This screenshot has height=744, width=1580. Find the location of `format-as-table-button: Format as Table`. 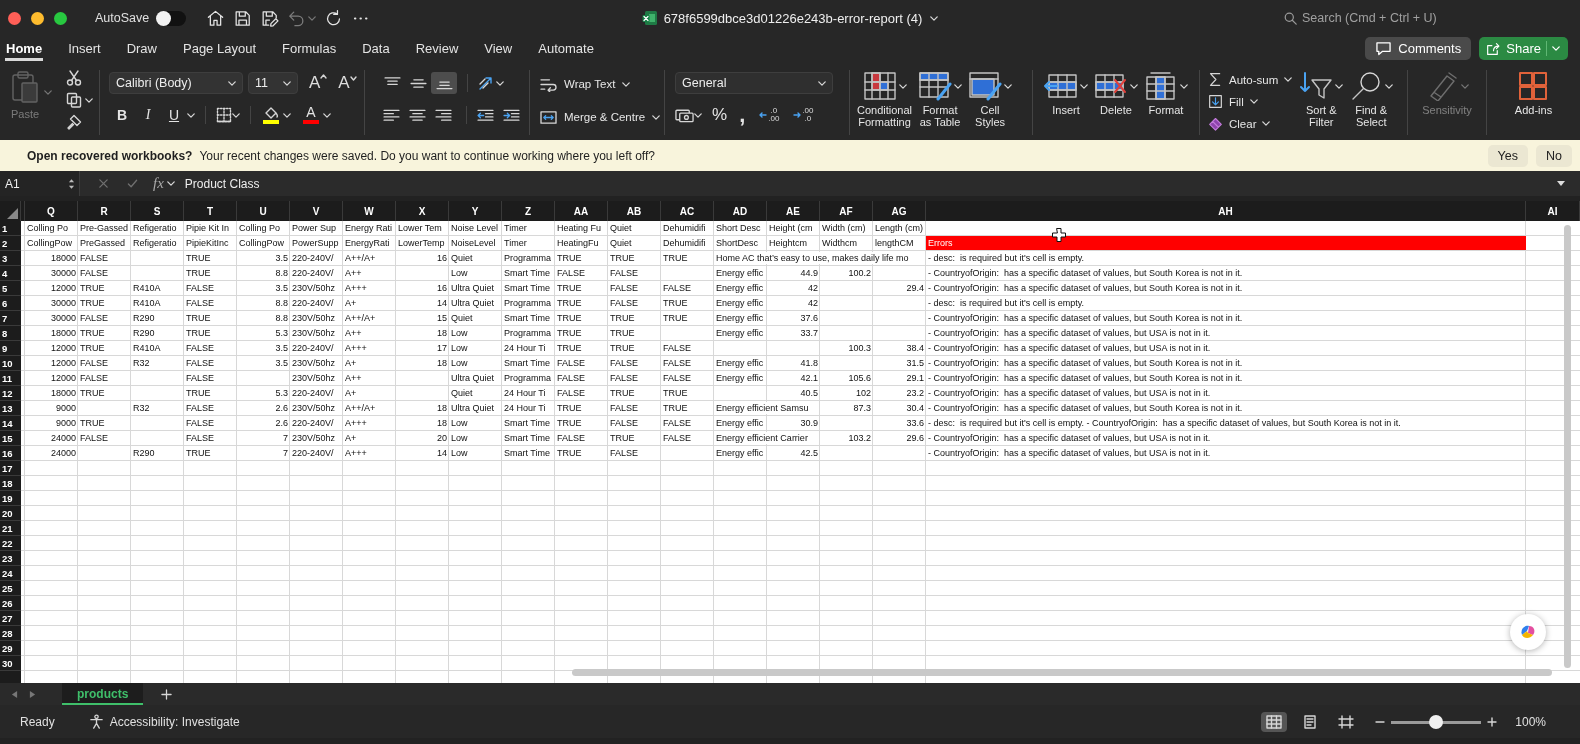

format-as-table-button: Format as Table is located at coordinates (940, 102).